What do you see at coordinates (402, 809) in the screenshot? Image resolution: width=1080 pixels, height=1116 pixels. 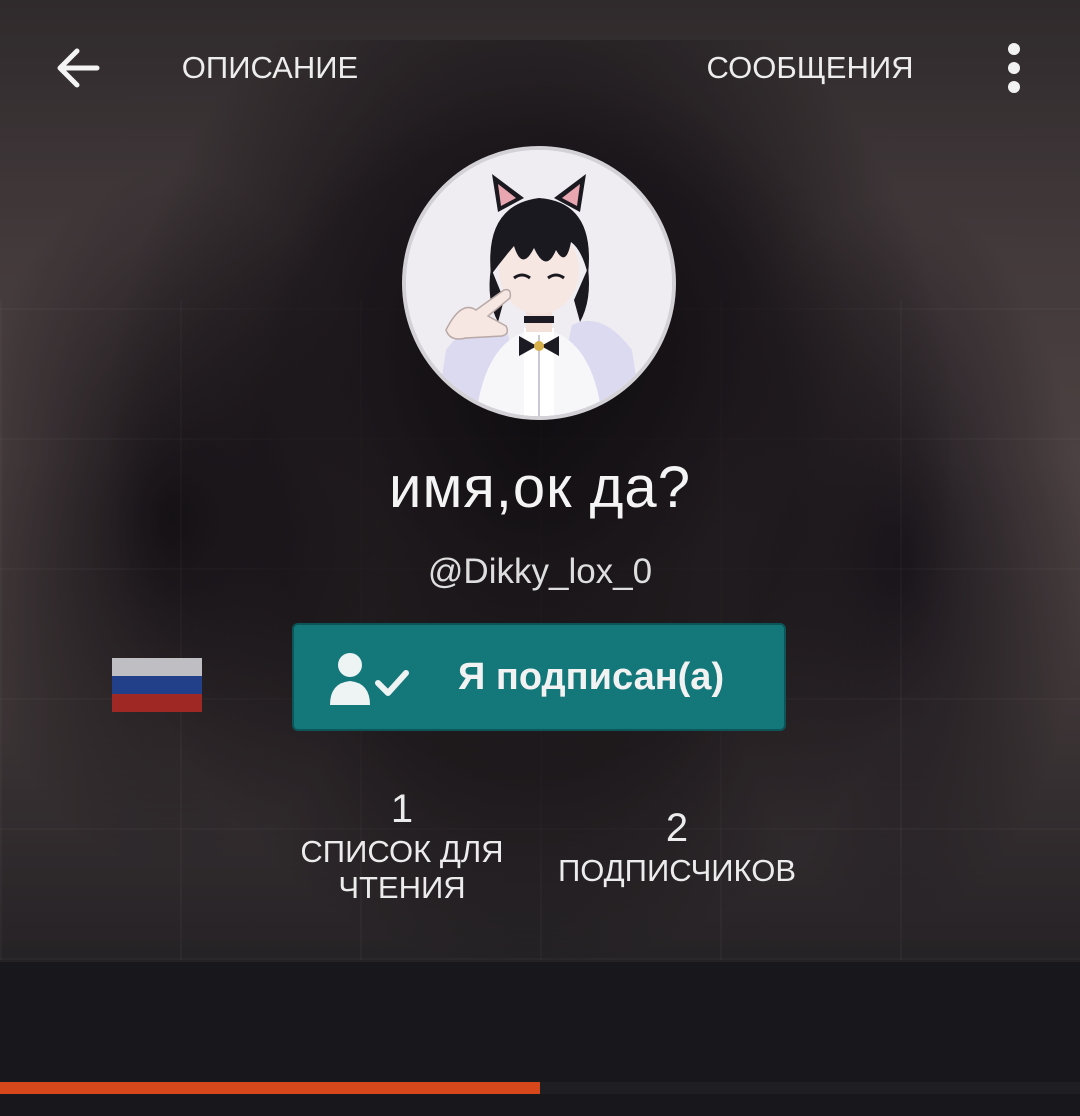 I see `reading-list-count: 1` at bounding box center [402, 809].